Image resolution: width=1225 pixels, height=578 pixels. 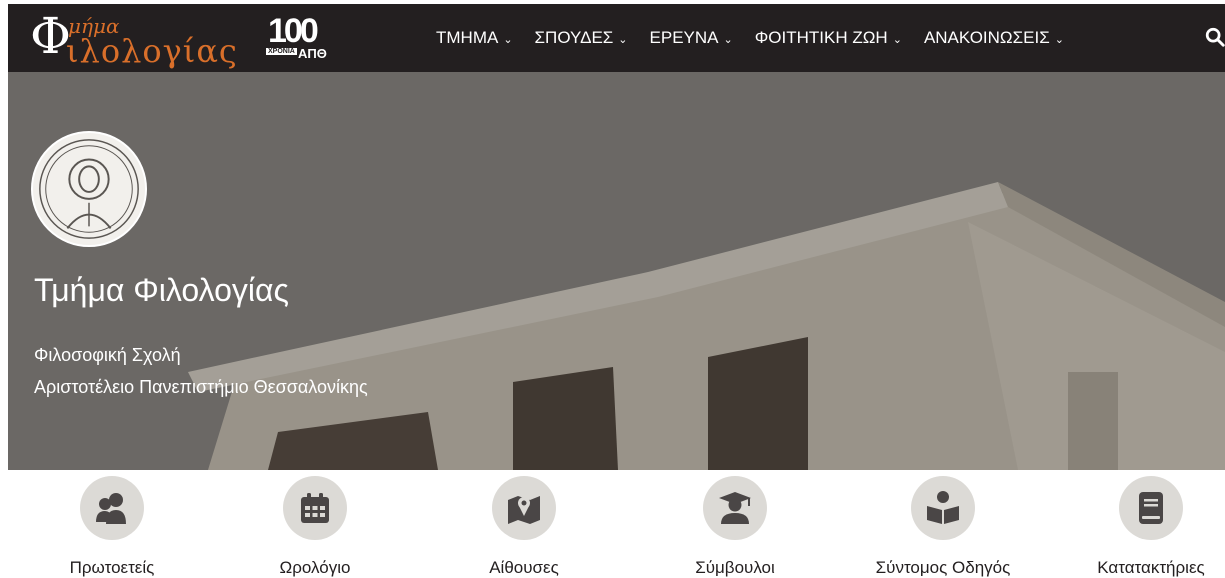 I want to click on graduate-icon, so click(x=735, y=508).